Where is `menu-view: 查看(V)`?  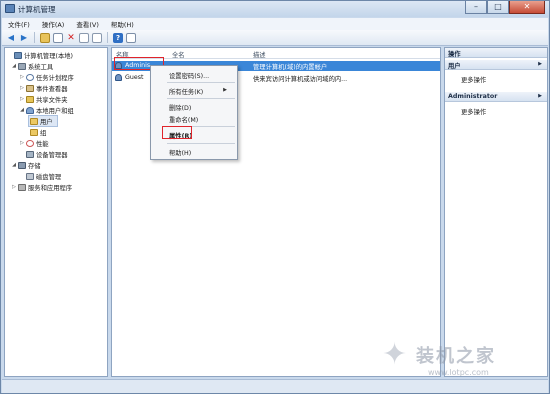
menu-view: 查看(V) is located at coordinates (87, 24).